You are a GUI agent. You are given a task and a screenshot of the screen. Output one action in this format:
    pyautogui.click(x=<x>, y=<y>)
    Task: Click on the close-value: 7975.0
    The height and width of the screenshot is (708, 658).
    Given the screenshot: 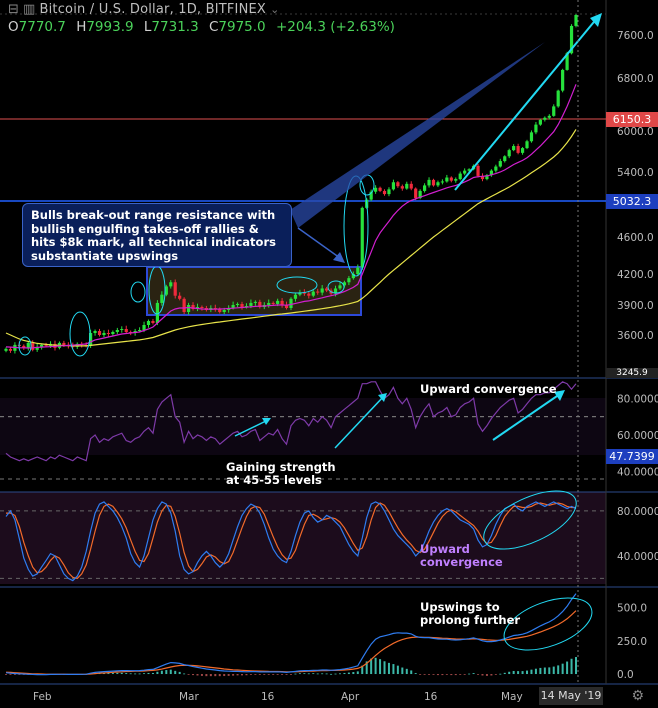 What is the action you would take?
    pyautogui.click(x=242, y=27)
    